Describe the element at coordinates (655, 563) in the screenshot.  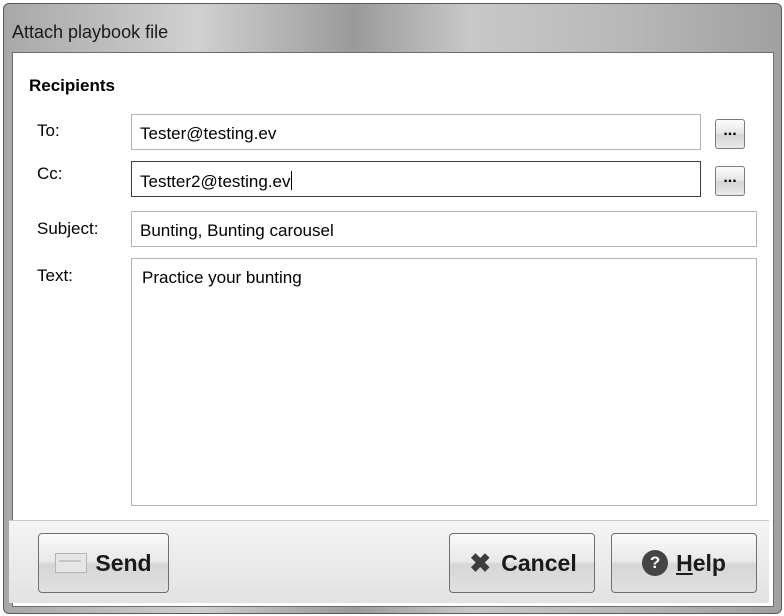
I see `question-icon: ?` at that location.